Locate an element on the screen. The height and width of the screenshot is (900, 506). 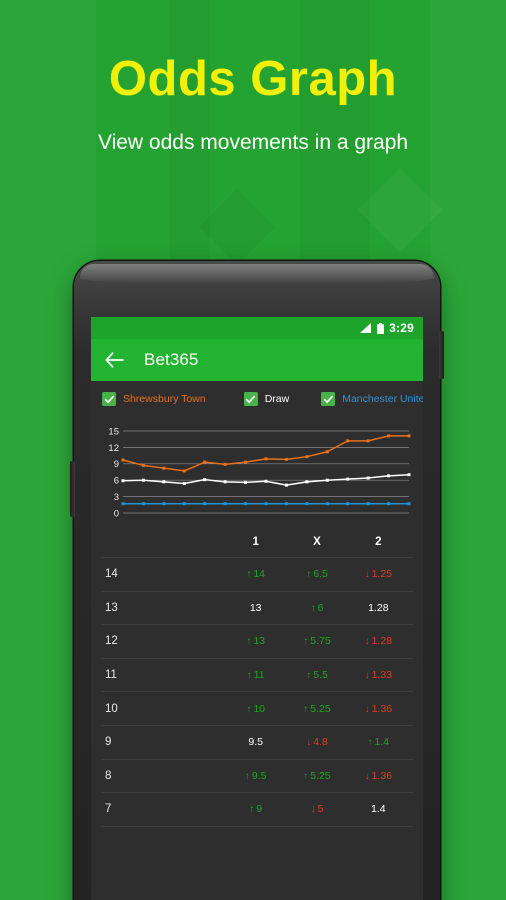
column-header-1: 1 is located at coordinates (255, 542).